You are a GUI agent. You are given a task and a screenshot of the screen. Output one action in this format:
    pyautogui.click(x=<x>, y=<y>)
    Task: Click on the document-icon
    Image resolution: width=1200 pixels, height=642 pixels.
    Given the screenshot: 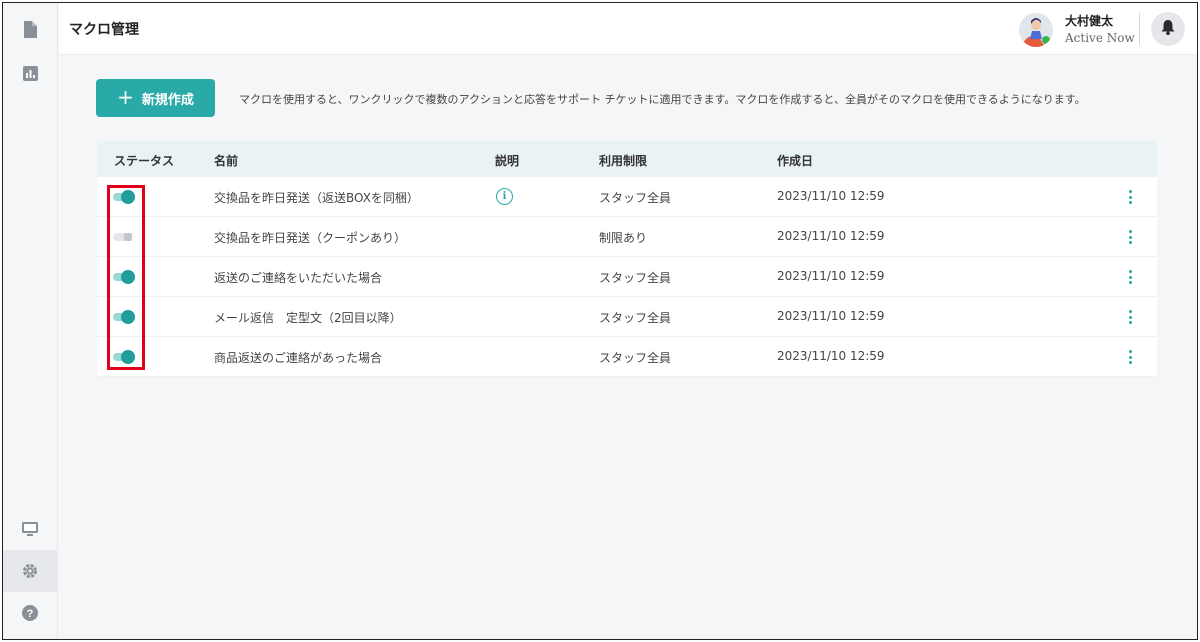 What is the action you would take?
    pyautogui.click(x=30, y=29)
    